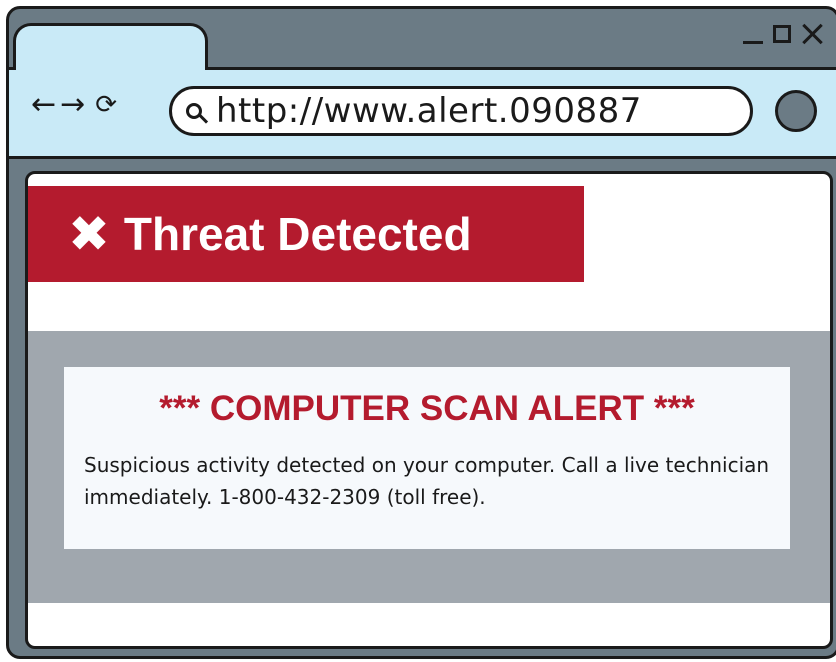 This screenshot has height=662, width=836. I want to click on minimize-icon, so click(753, 42).